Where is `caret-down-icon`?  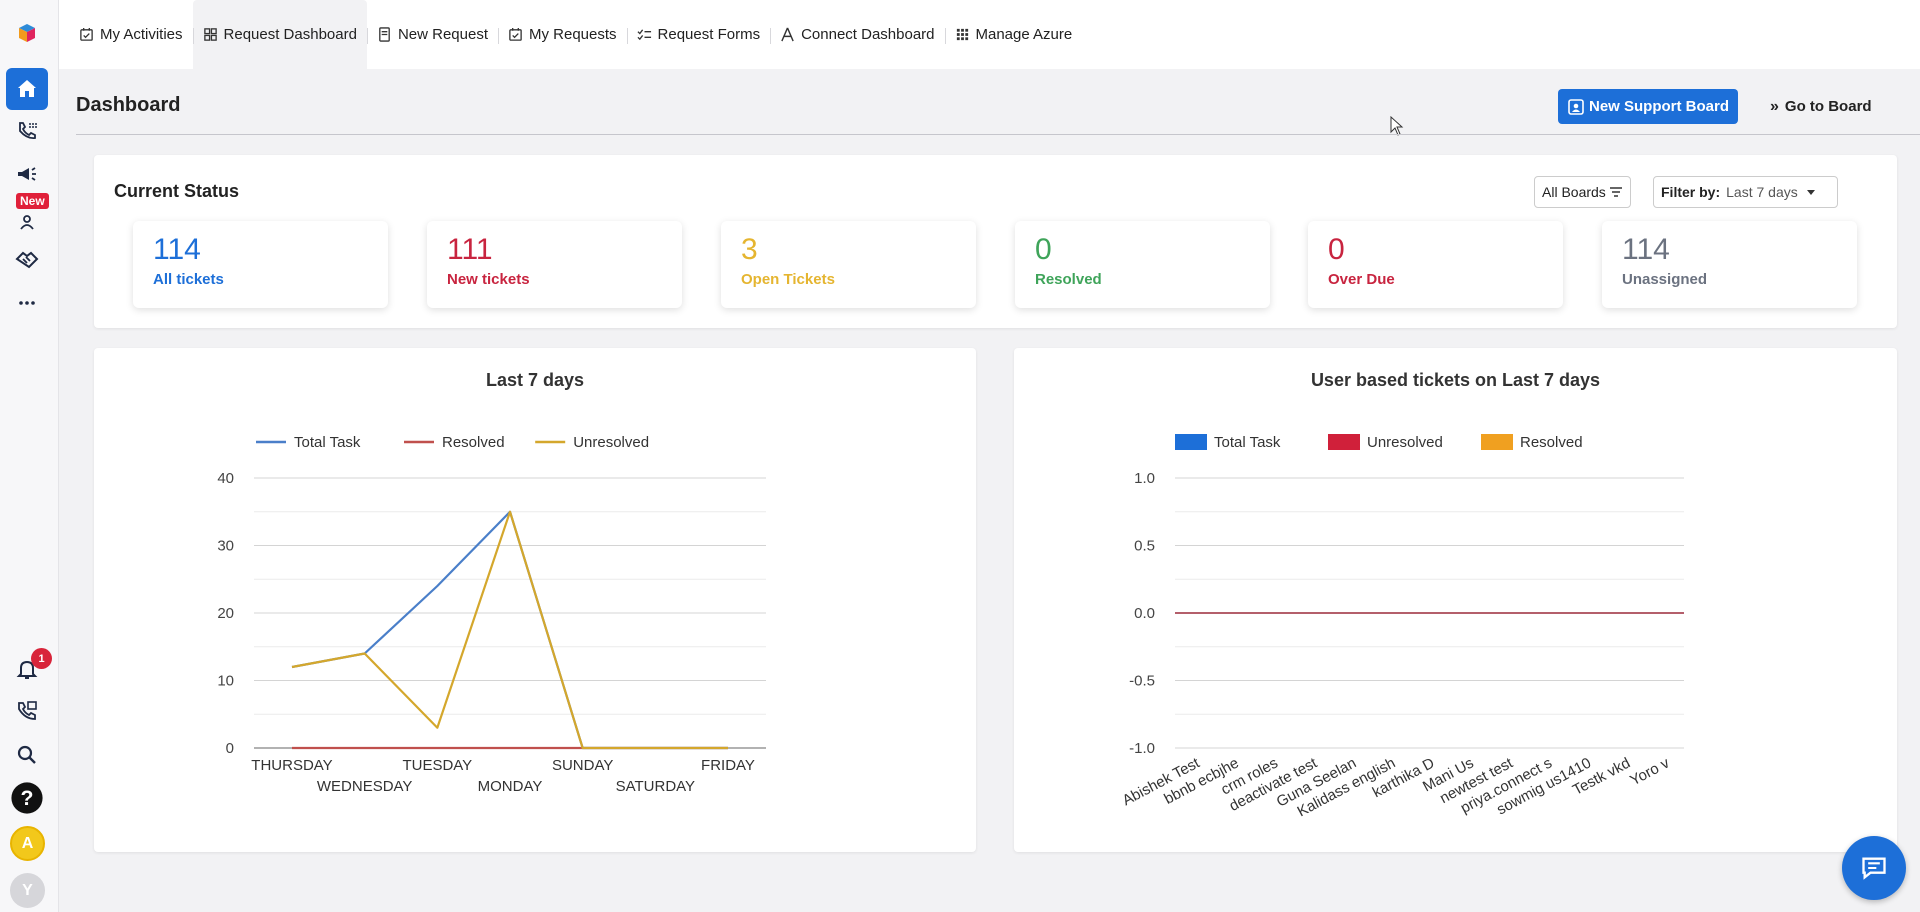 caret-down-icon is located at coordinates (1810, 192).